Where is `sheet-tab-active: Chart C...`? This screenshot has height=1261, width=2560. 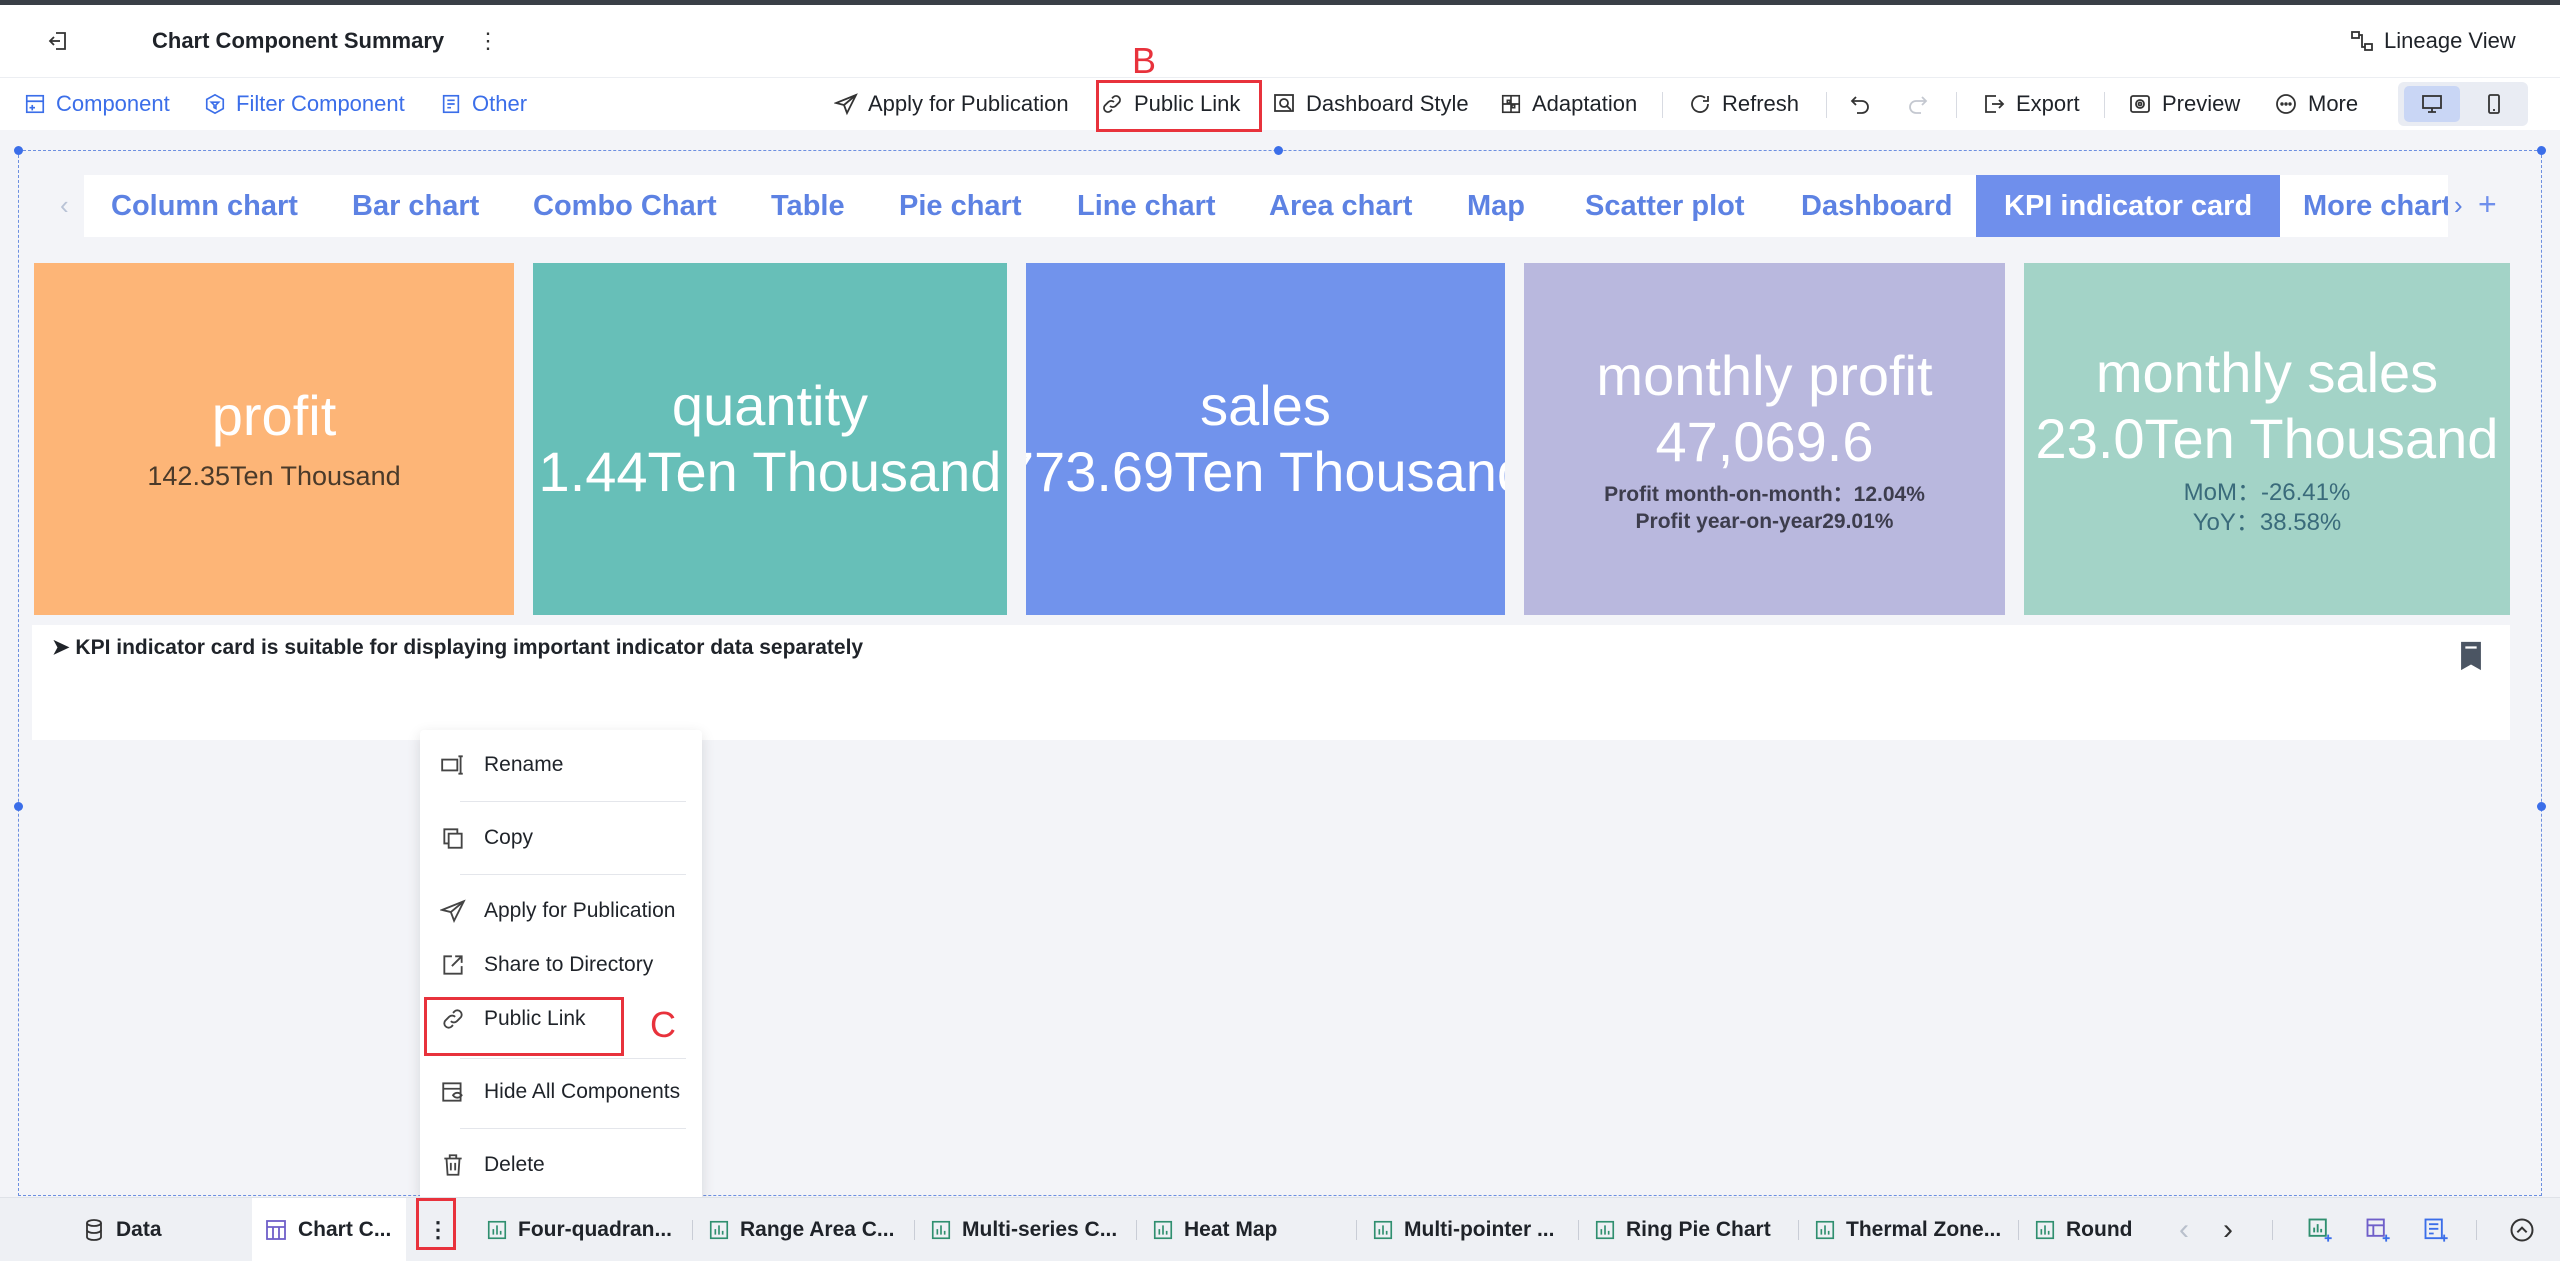
sheet-tab-active: Chart C... is located at coordinates (329, 1229).